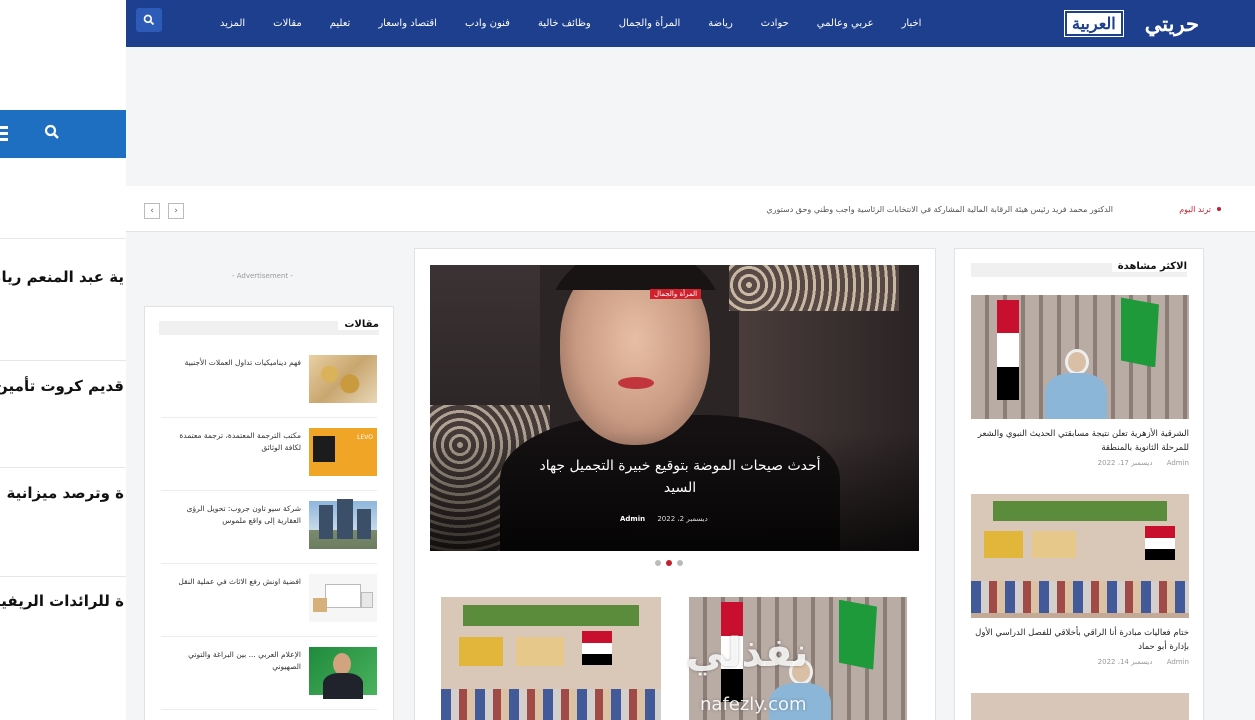 The image size is (1255, 720). I want to click on watermark-url: nafezly.com, so click(753, 704).